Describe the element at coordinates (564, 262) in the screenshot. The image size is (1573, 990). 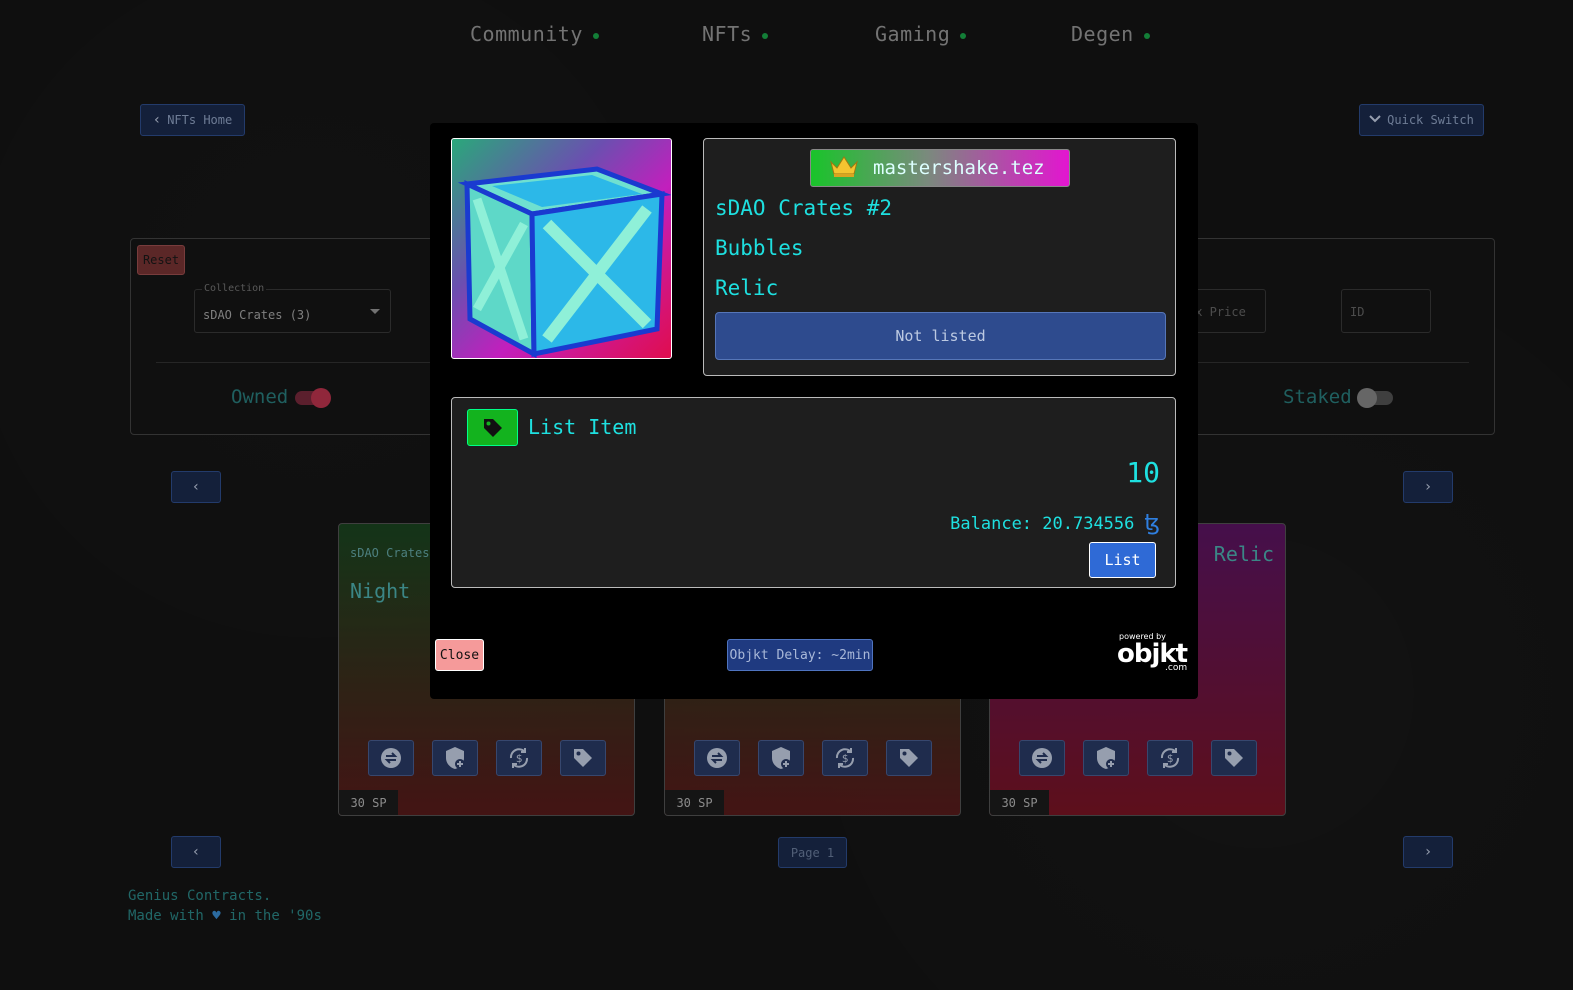
I see `crate-icon` at that location.